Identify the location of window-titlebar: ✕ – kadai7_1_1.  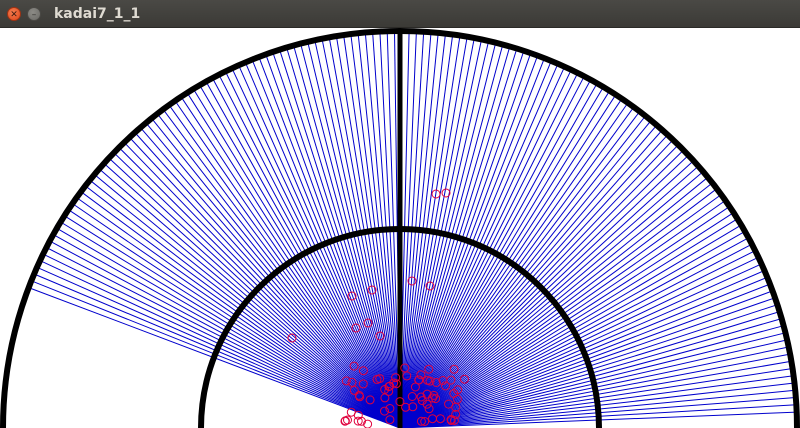
(400, 14).